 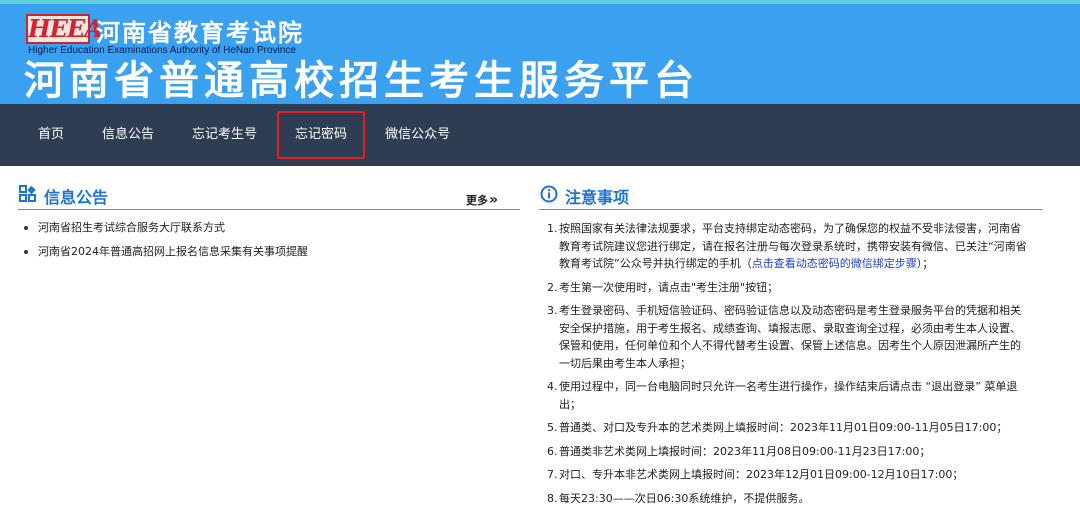 I want to click on note-number: 4., so click(x=552, y=386).